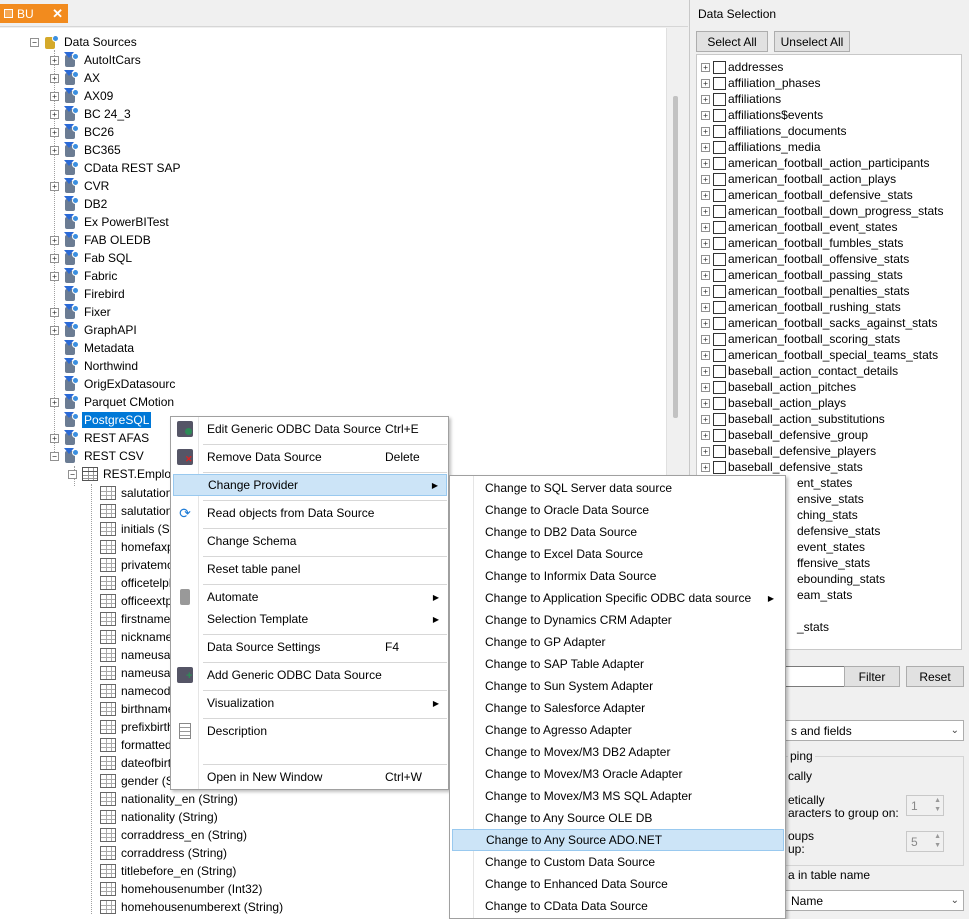  What do you see at coordinates (139, 781) in the screenshot?
I see `tree-item-field: gender (St` at bounding box center [139, 781].